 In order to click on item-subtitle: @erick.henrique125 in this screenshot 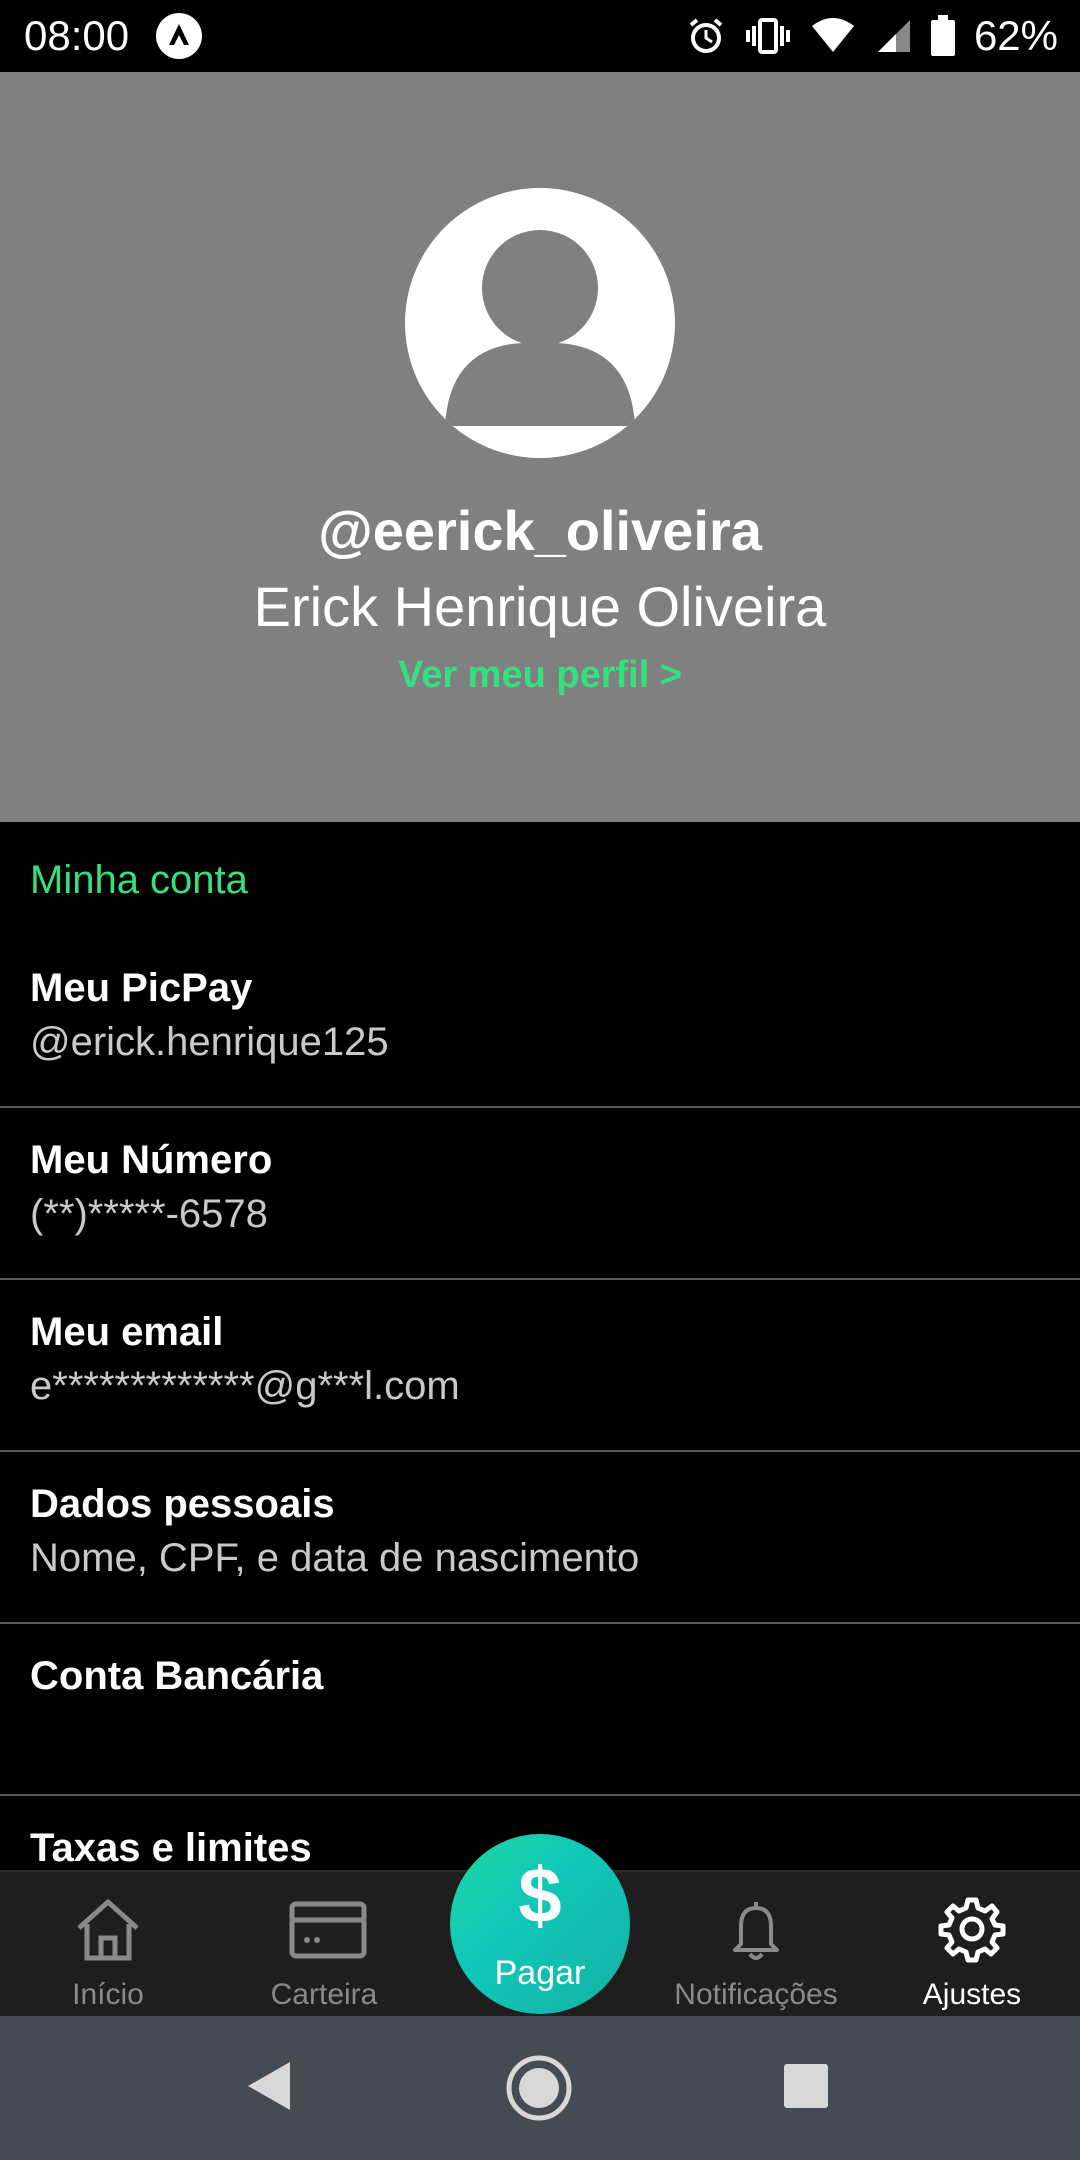, I will do `click(209, 1042)`.